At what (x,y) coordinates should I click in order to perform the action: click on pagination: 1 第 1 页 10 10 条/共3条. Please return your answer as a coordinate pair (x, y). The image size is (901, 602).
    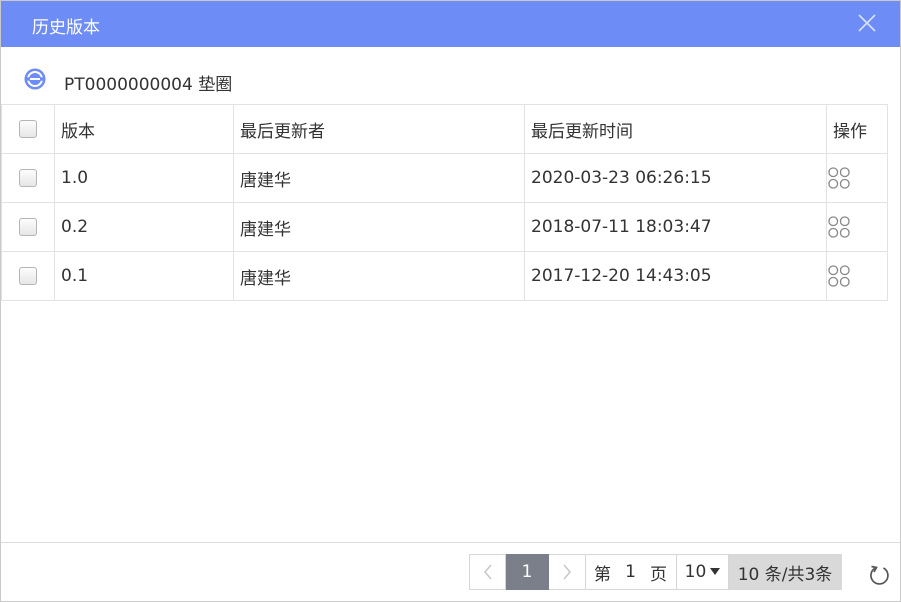
    Looking at the image, I should click on (655, 572).